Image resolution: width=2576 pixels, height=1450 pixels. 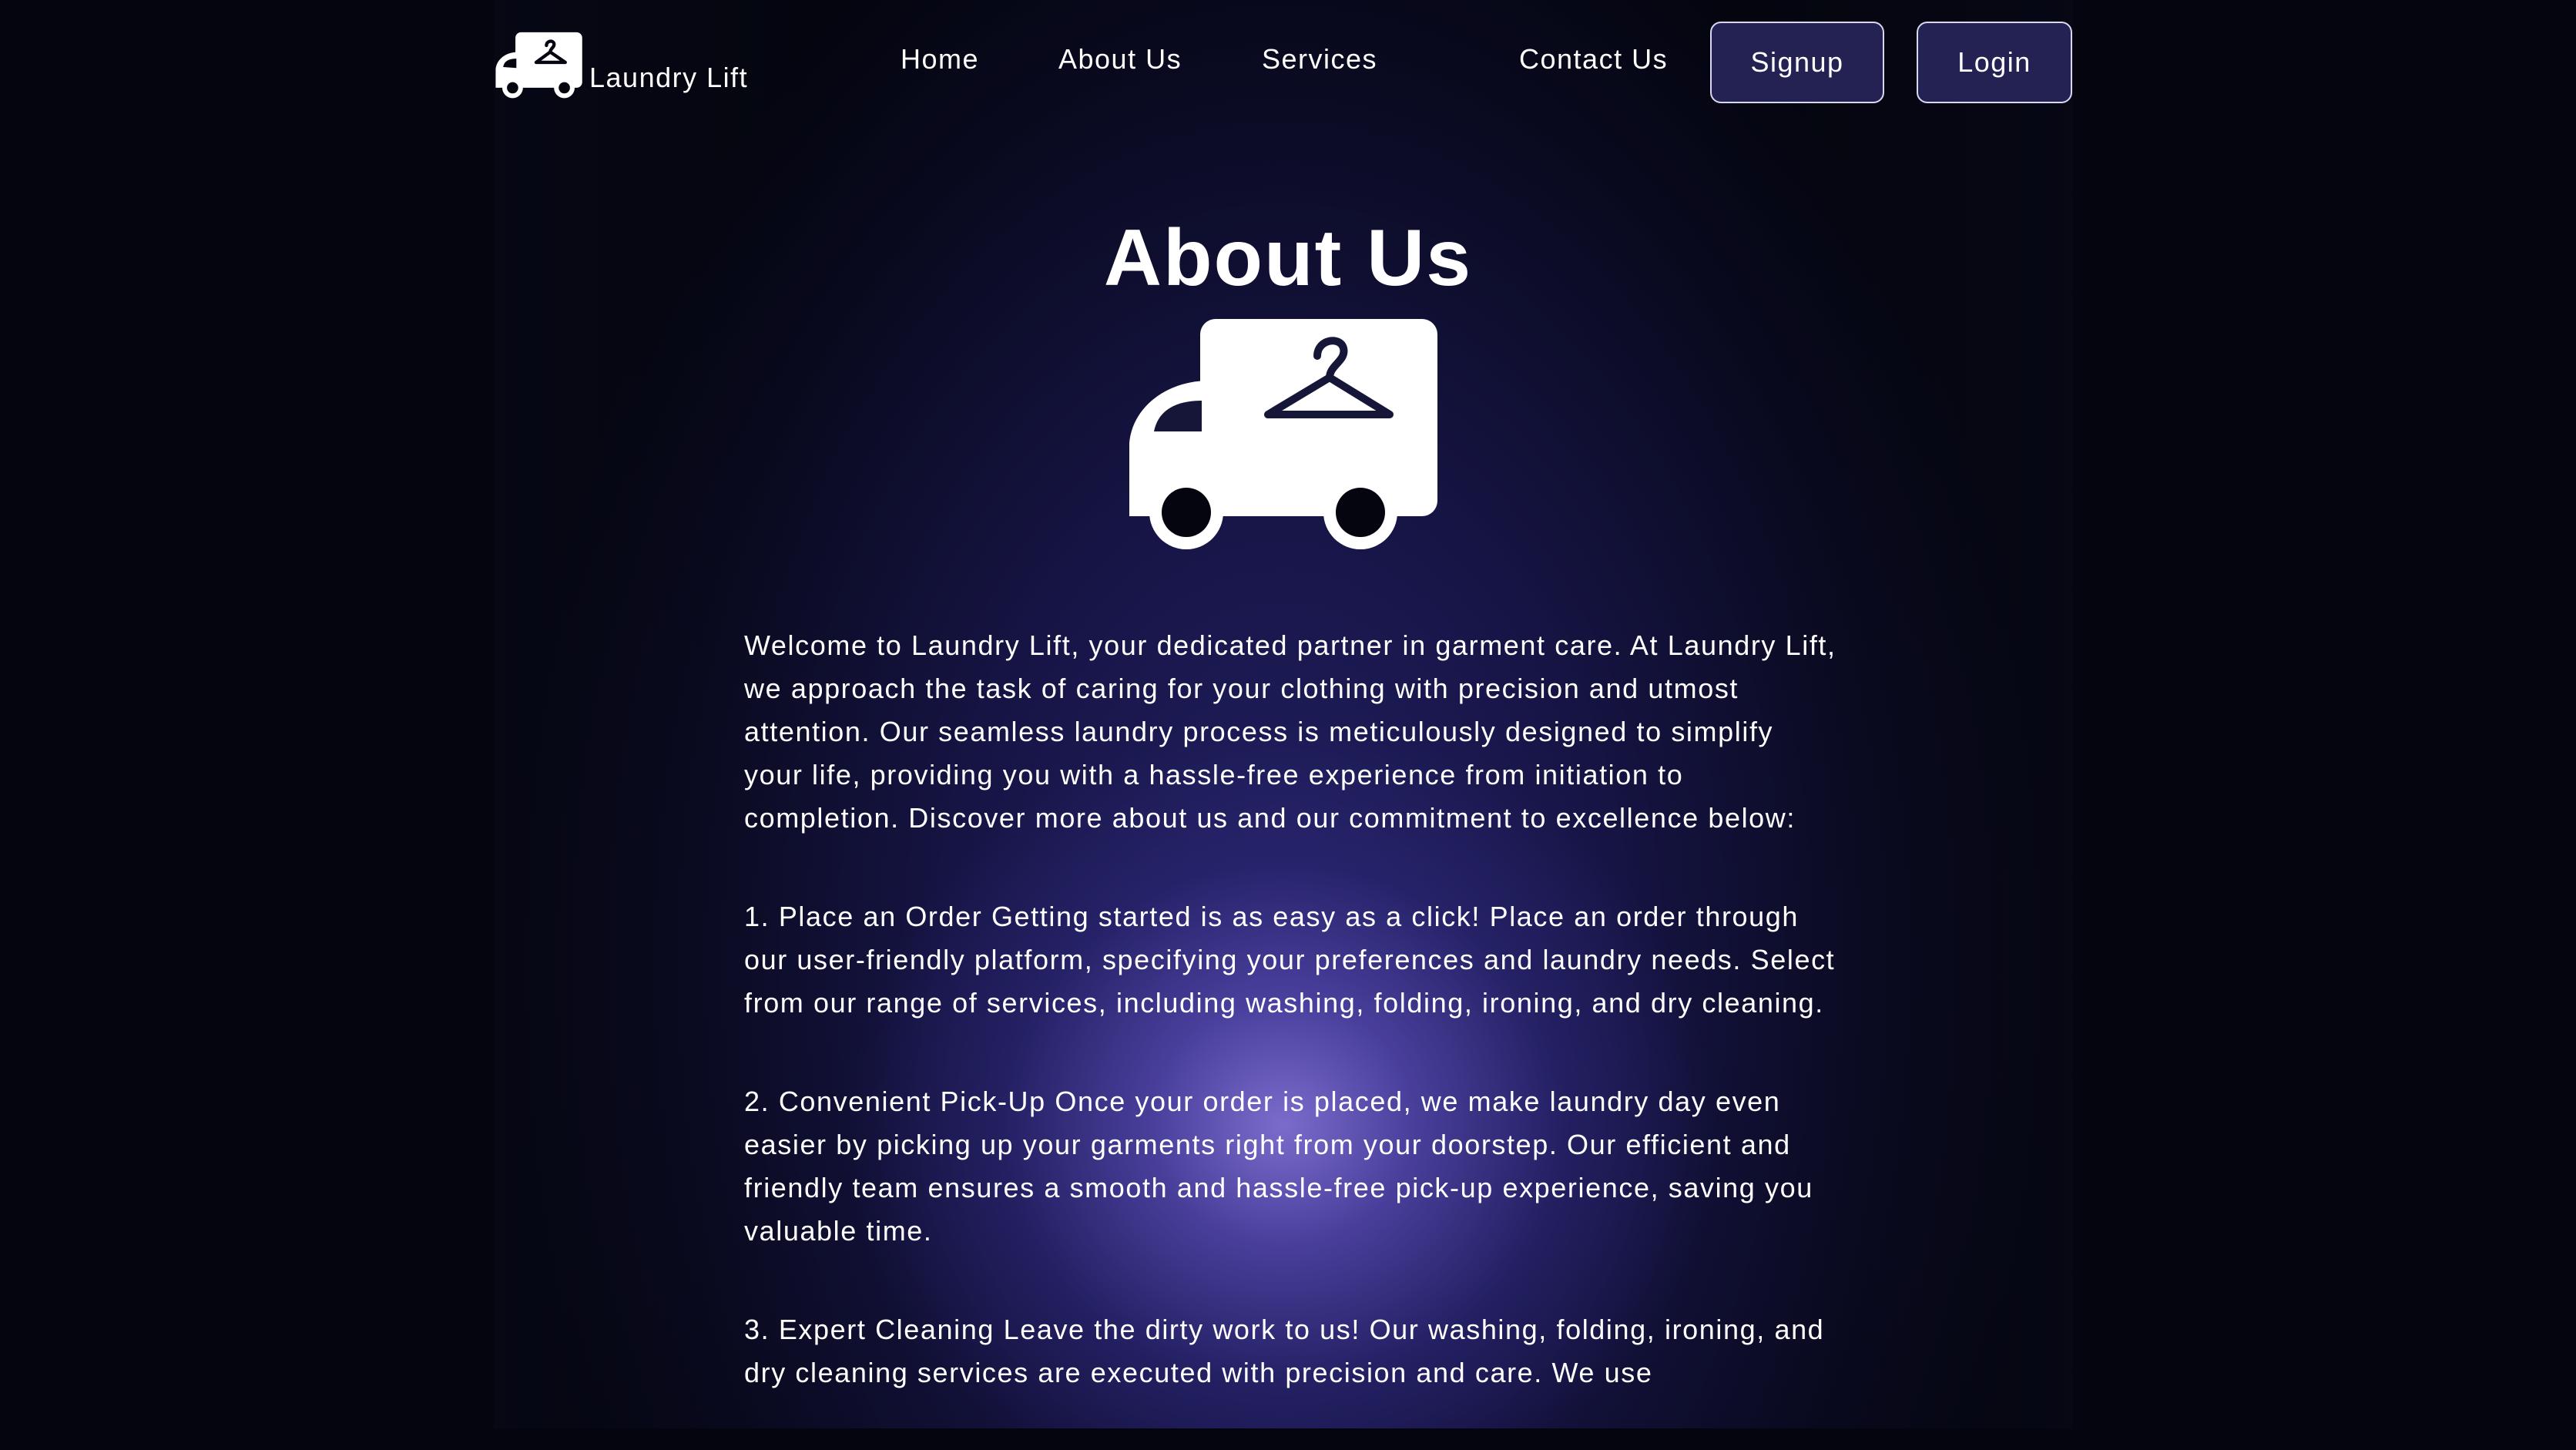 What do you see at coordinates (1120, 59) in the screenshot?
I see `nav-link-about-us: About Us` at bounding box center [1120, 59].